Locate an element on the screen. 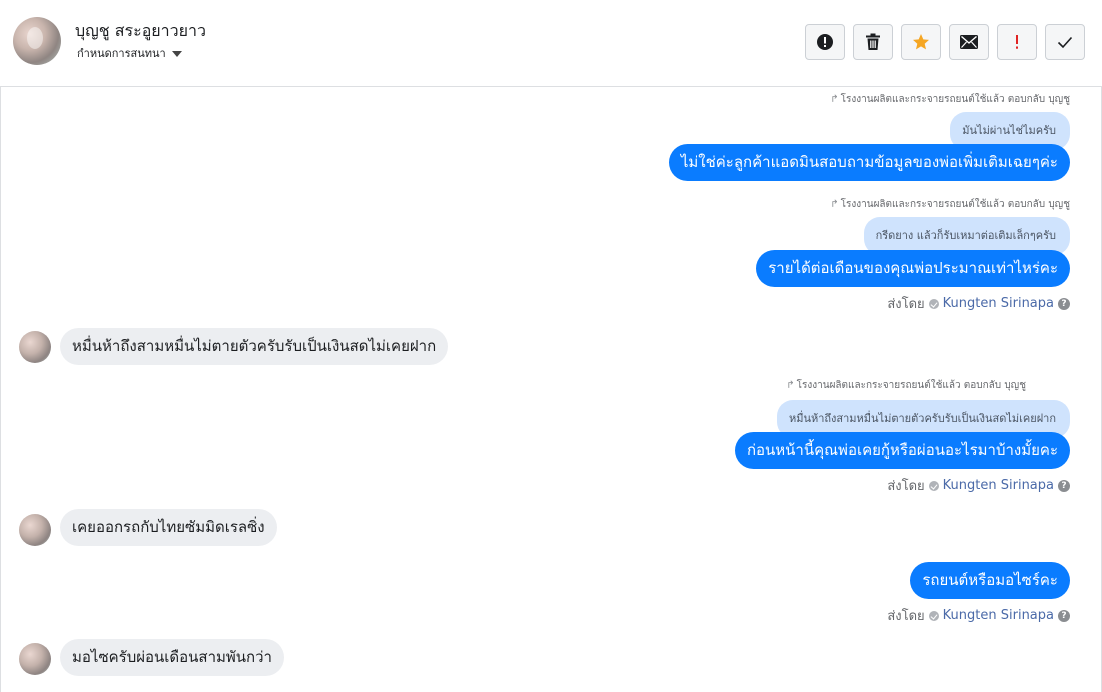 This screenshot has height=692, width=1102. mark-done-button is located at coordinates (1065, 42).